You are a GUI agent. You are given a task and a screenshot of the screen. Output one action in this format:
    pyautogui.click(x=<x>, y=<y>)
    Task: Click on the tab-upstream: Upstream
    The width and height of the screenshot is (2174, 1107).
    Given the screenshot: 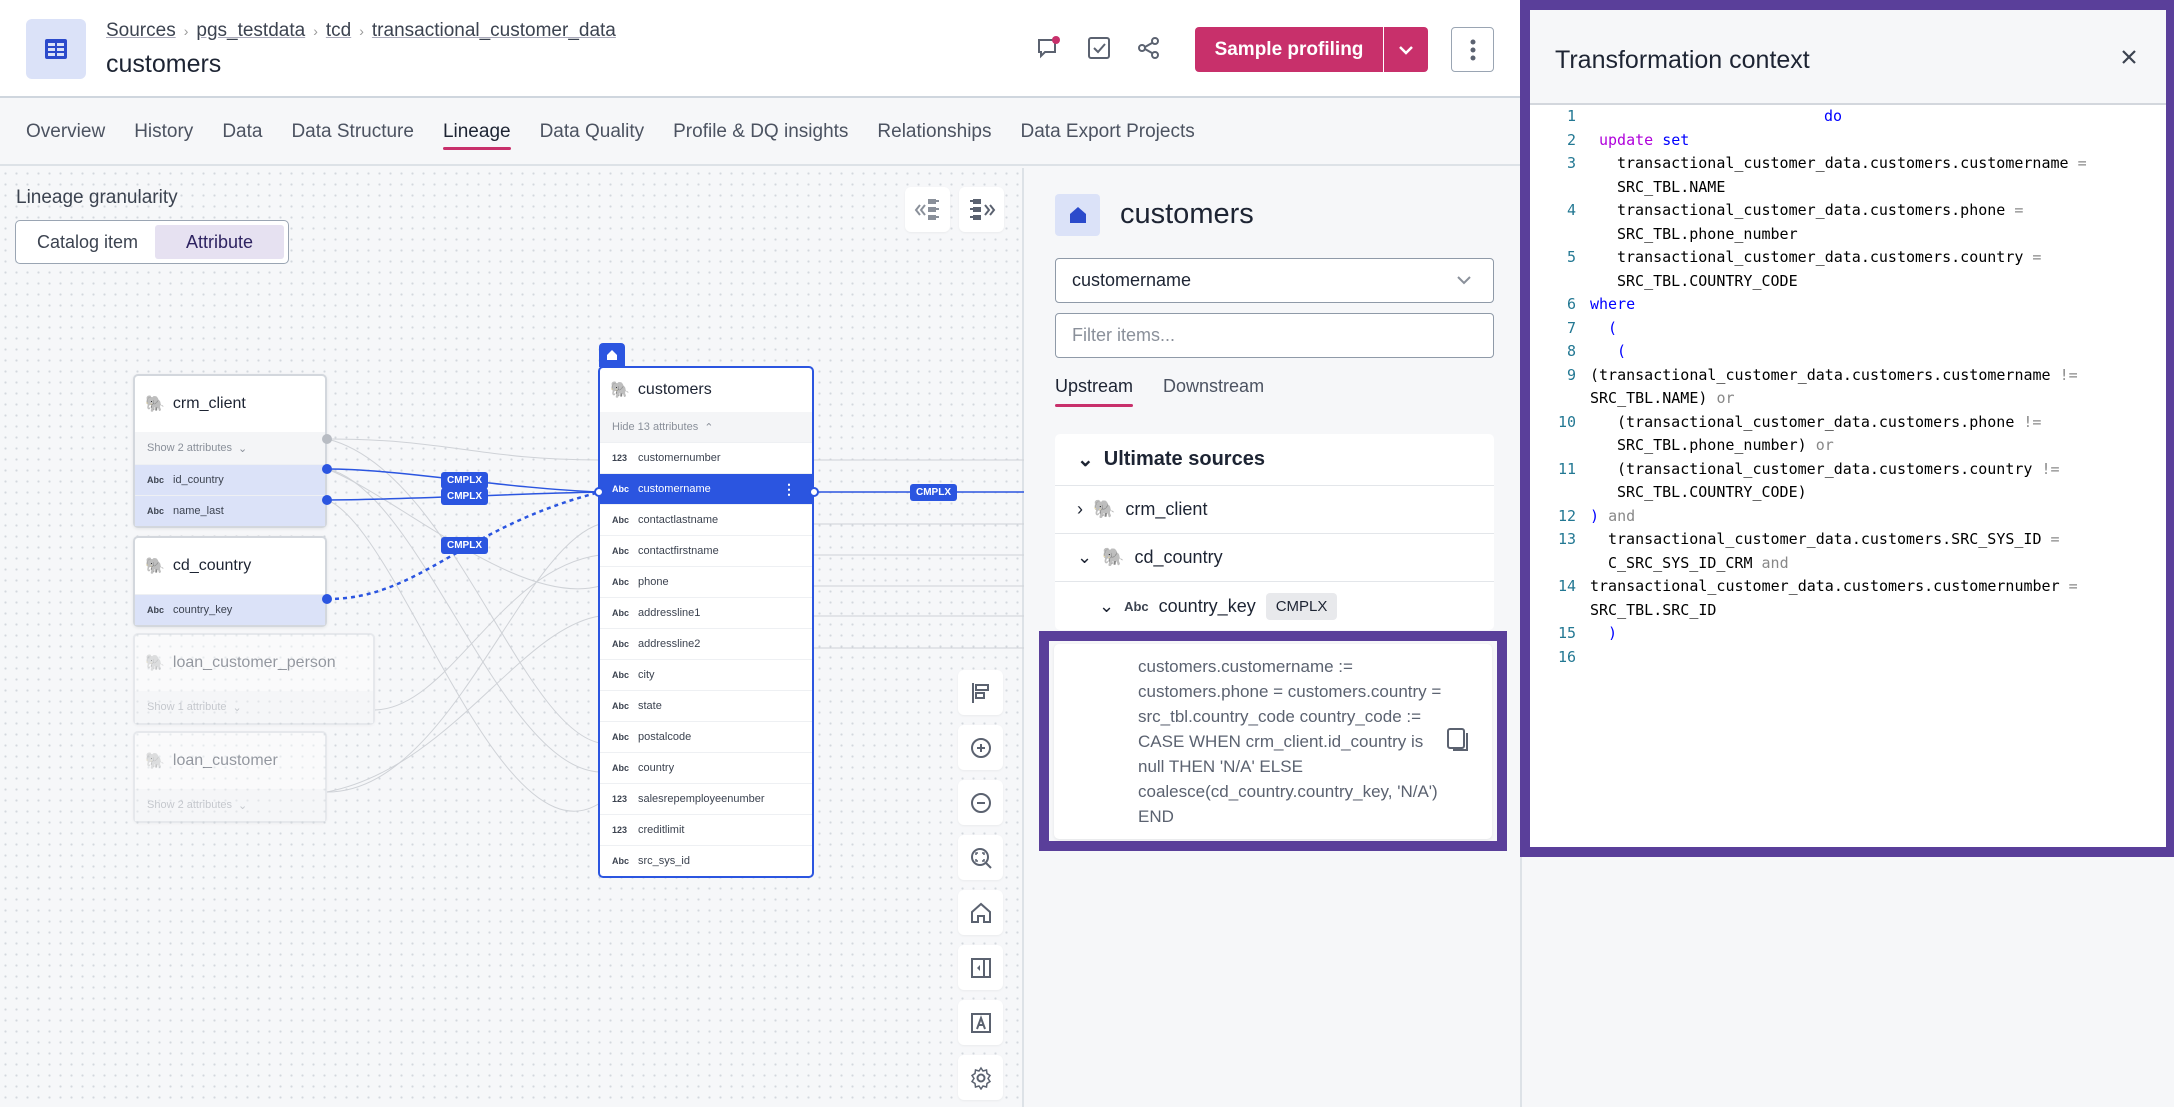 What is the action you would take?
    pyautogui.click(x=1094, y=391)
    